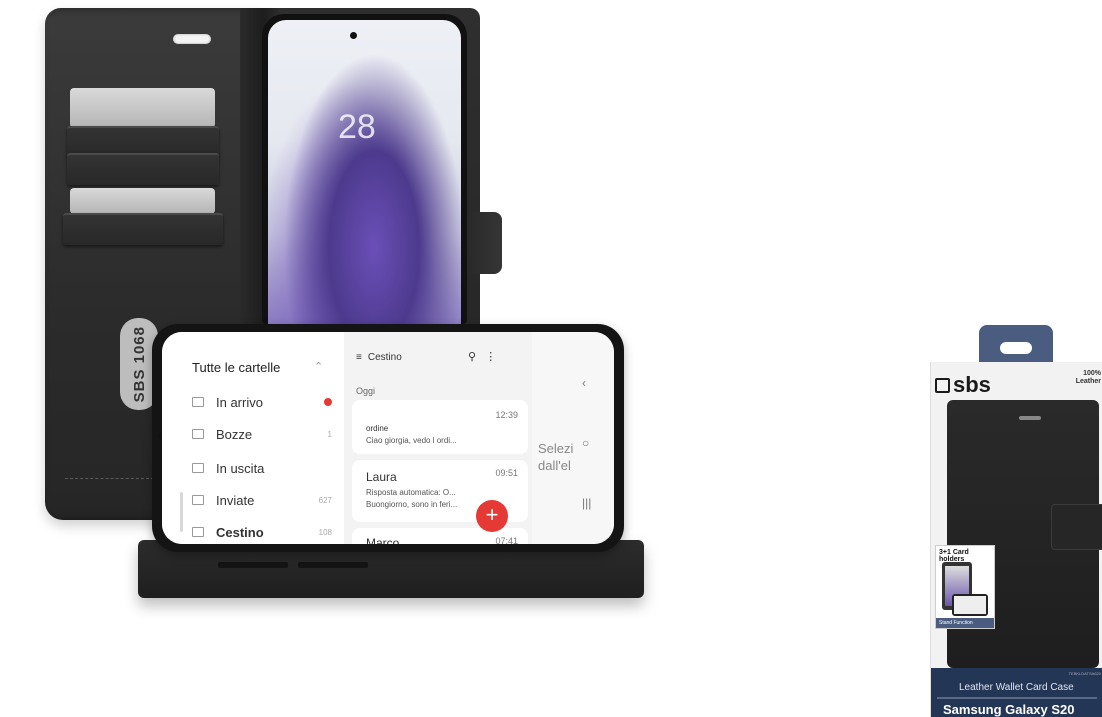 The height and width of the screenshot is (717, 1102). Describe the element at coordinates (383, 540) in the screenshot. I see `mail-sender: Marco` at that location.